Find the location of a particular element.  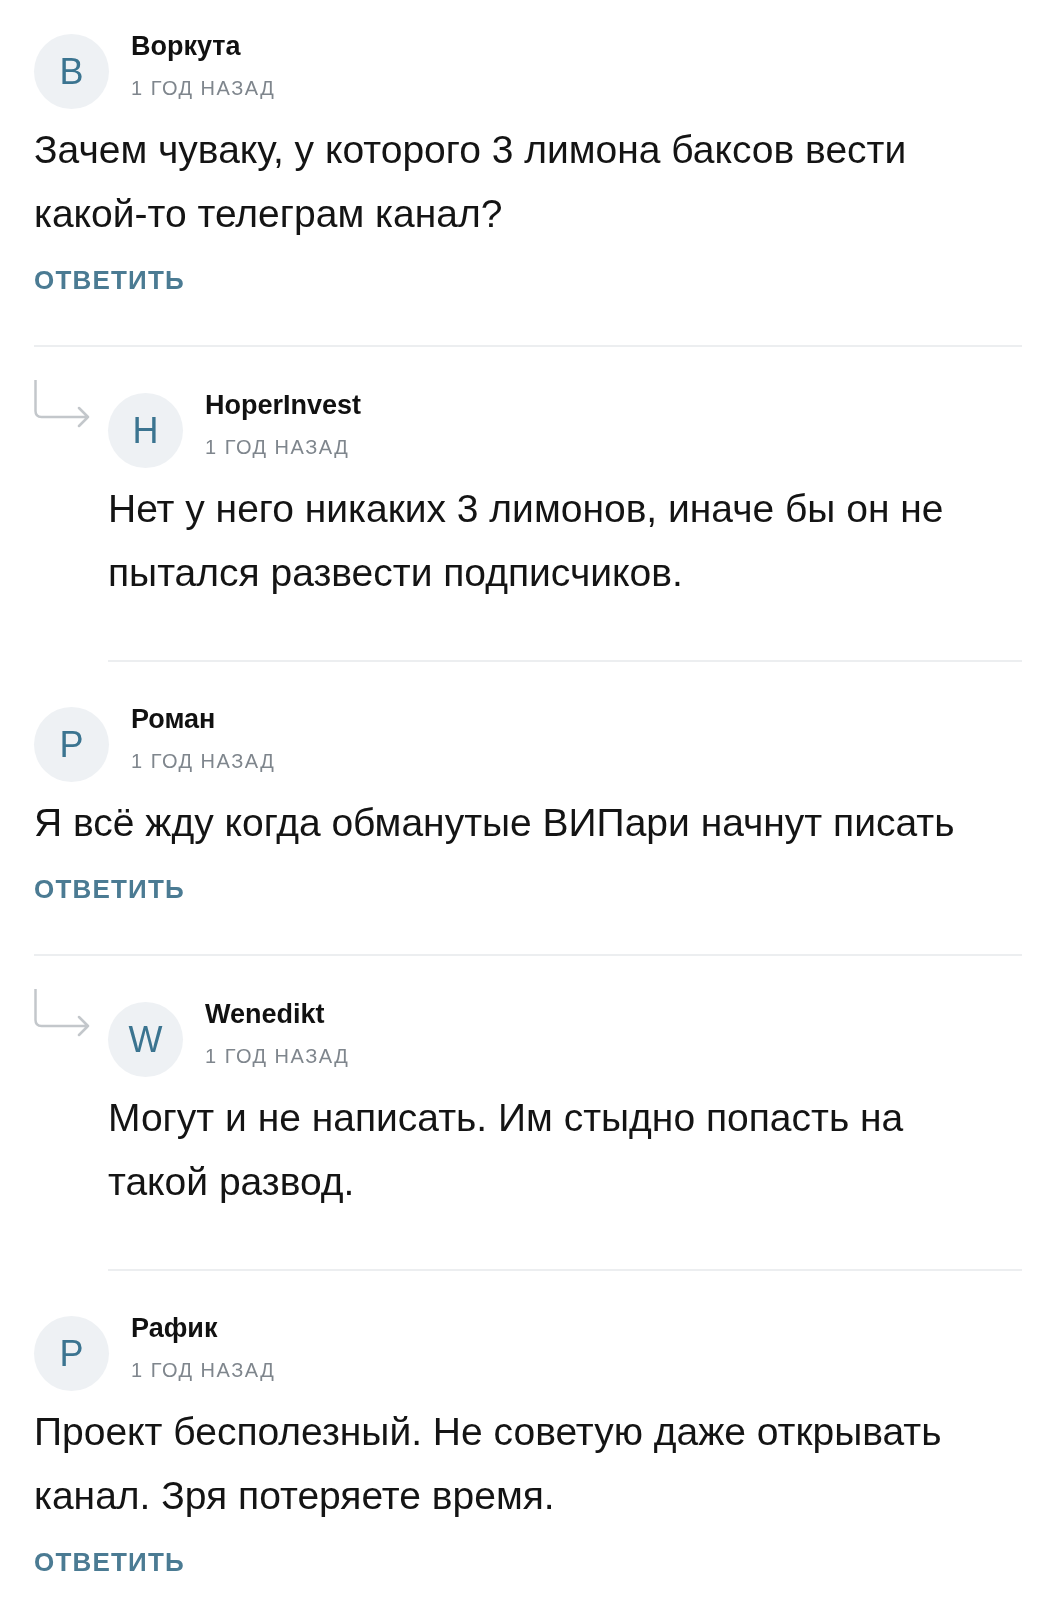

comment-text: Я всё жду когда обманутые ВИПари начнут писать is located at coordinates (495, 823).